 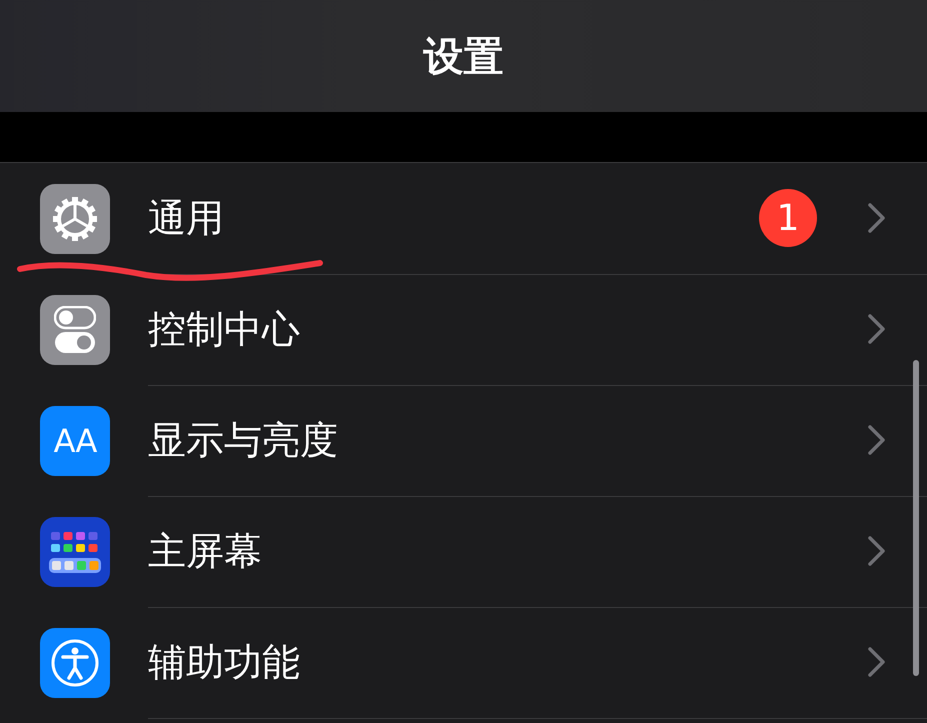 I want to click on home-screen-icon, so click(x=75, y=551).